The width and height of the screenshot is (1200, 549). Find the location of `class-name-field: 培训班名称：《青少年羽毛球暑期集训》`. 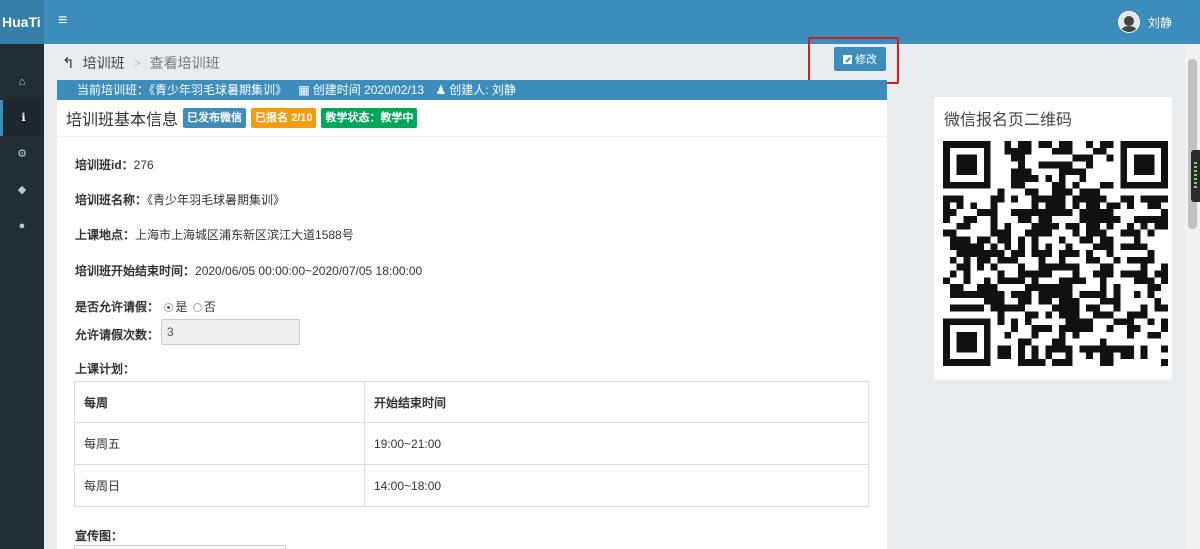

class-name-field: 培训班名称：《青少年羽毛球暑期集训》 is located at coordinates (180, 199).